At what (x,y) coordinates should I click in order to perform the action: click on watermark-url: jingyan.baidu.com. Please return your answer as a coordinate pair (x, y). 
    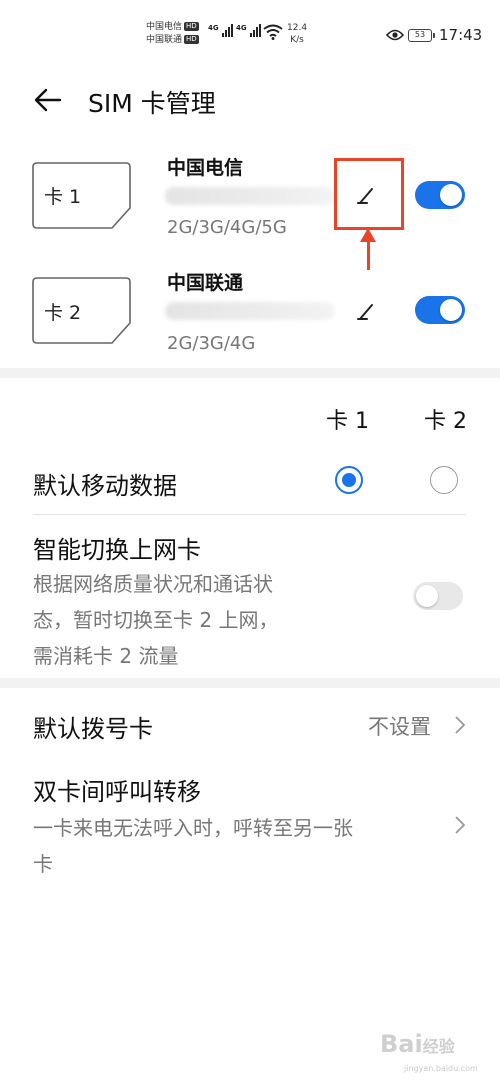
    Looking at the image, I should click on (441, 1068).